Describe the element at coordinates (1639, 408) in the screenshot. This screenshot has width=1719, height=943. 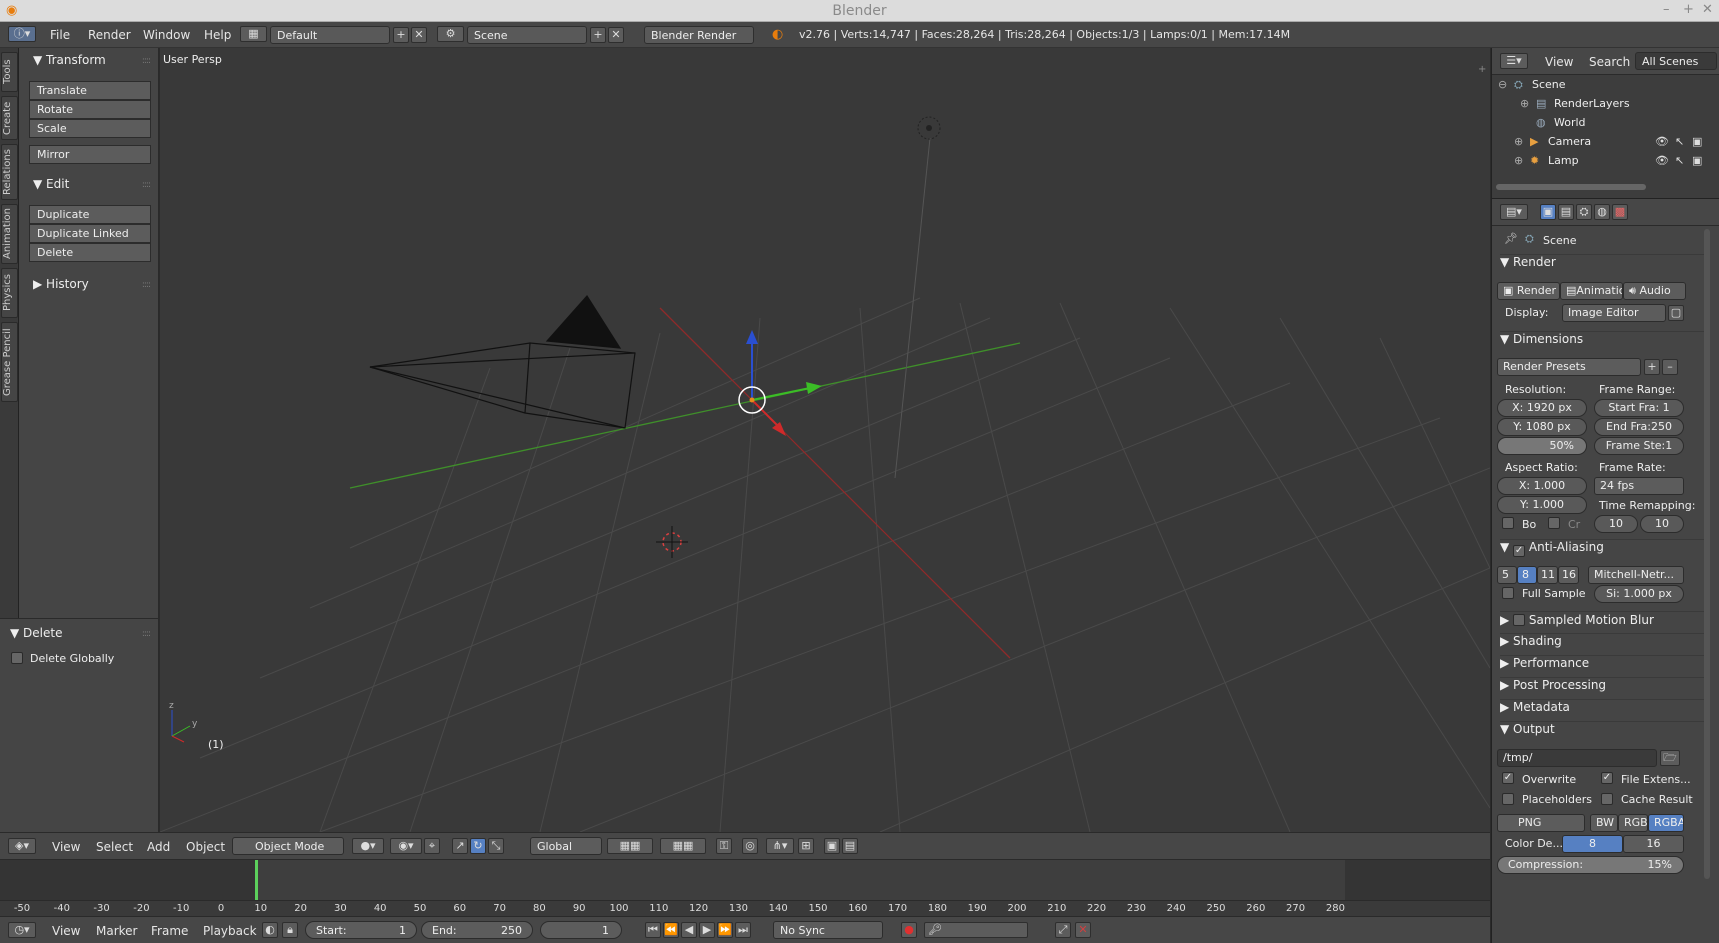
I see `frame-start-field: Start Fra: 1` at that location.